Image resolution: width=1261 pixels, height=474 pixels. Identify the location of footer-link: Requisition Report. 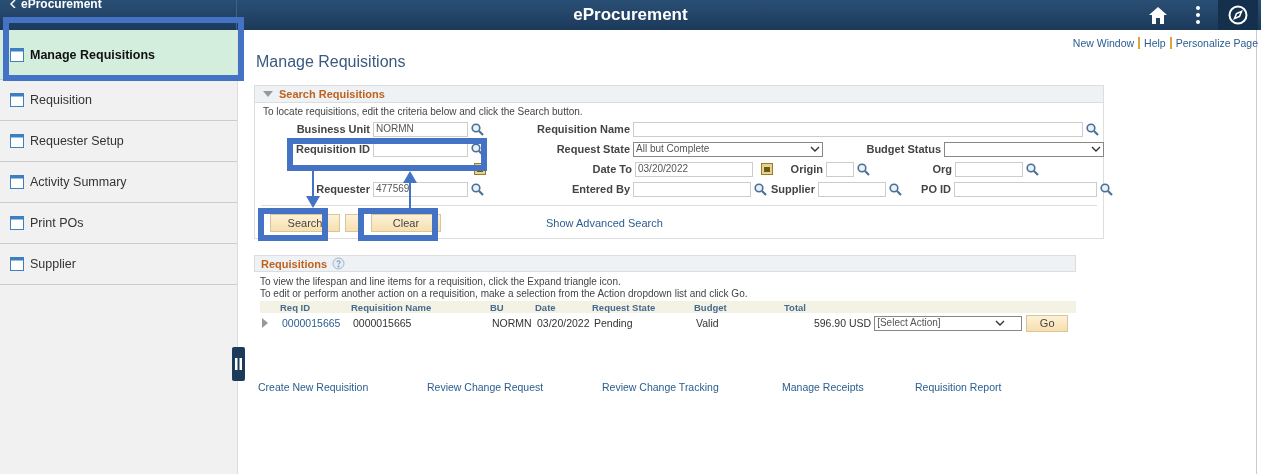
(958, 387).